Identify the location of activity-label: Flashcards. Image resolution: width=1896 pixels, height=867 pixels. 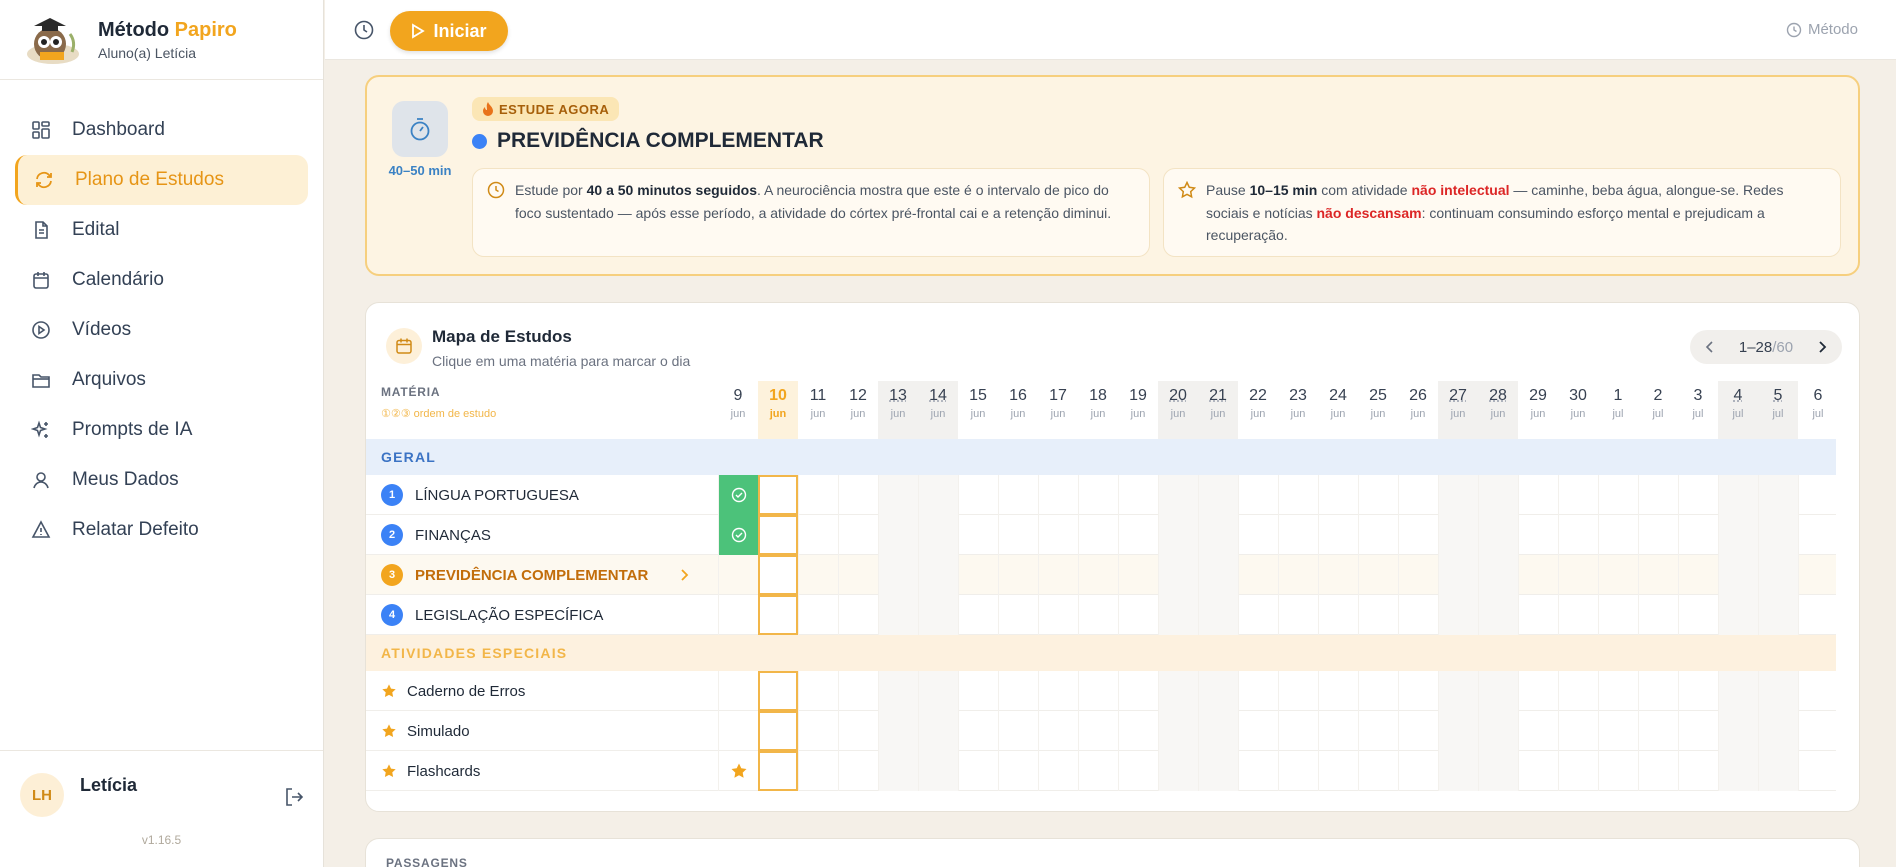
(430, 771).